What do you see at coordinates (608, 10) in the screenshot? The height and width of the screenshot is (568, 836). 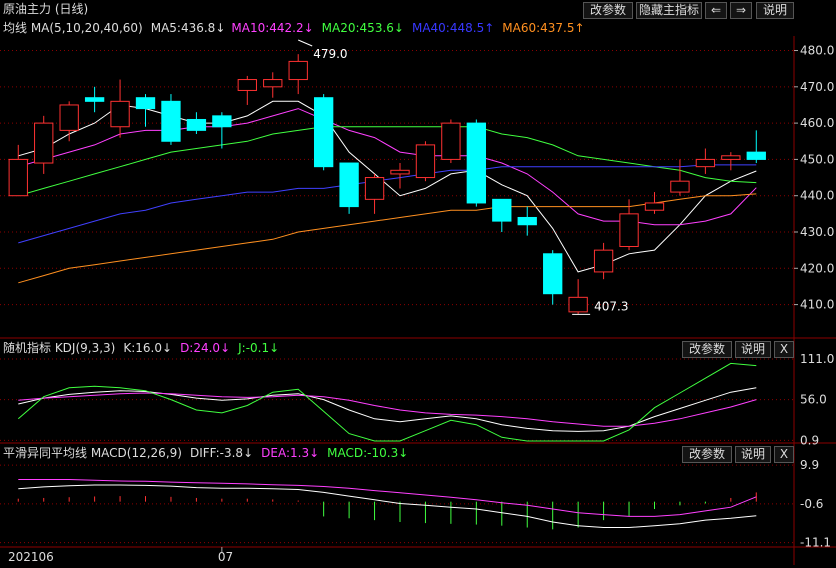 I see `edit-params-button: 改参数` at bounding box center [608, 10].